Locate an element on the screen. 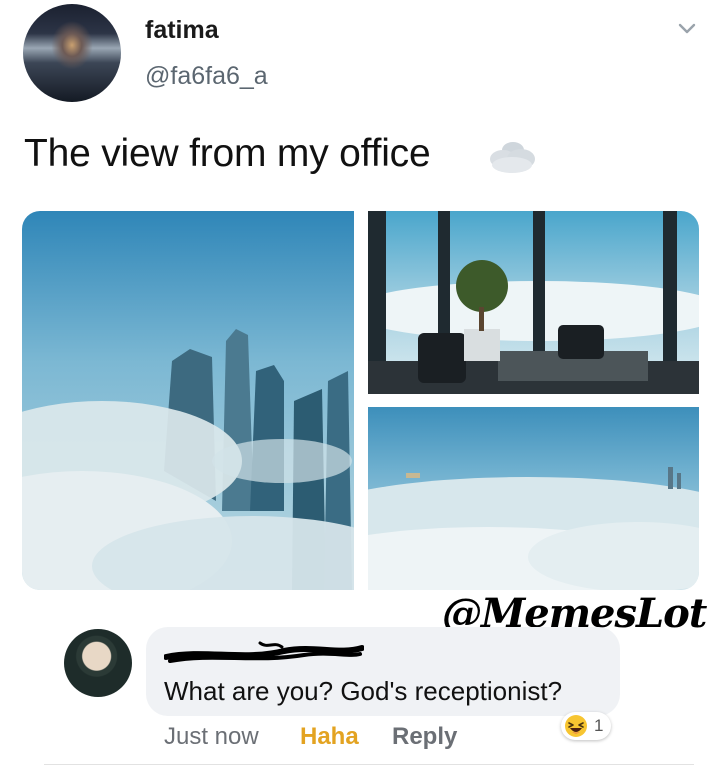 The image size is (720, 773). reaction-badge: 1 is located at coordinates (586, 726).